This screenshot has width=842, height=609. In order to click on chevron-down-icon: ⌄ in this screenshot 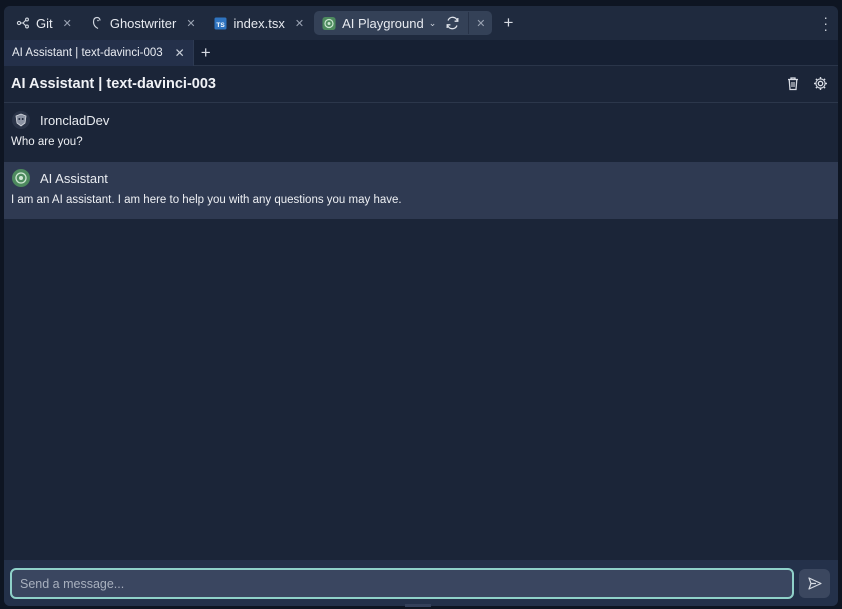, I will do `click(433, 23)`.